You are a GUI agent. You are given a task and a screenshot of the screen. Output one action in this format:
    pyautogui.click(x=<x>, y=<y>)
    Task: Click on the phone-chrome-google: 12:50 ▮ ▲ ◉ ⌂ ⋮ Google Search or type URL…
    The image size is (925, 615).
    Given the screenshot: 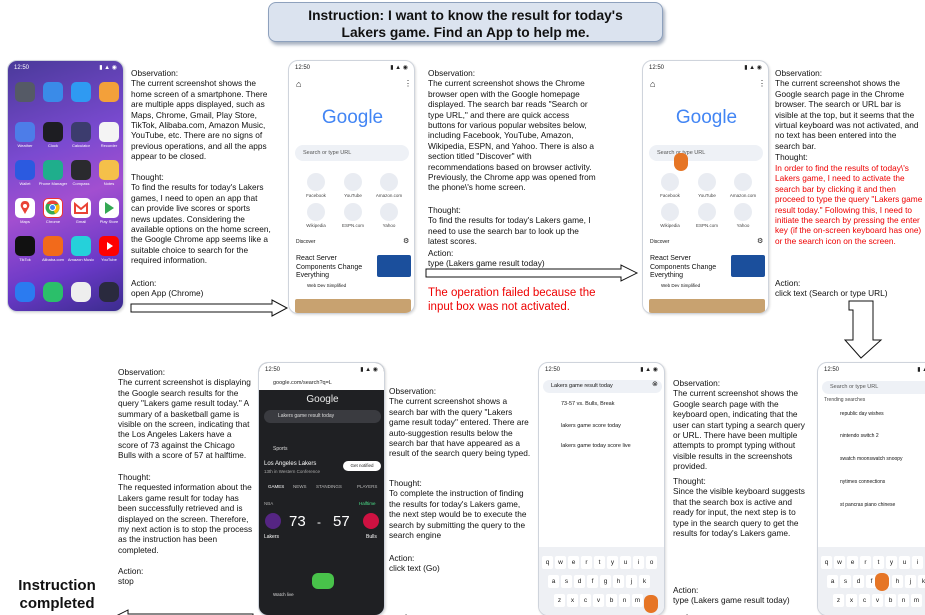 What is the action you would take?
    pyautogui.click(x=351, y=187)
    